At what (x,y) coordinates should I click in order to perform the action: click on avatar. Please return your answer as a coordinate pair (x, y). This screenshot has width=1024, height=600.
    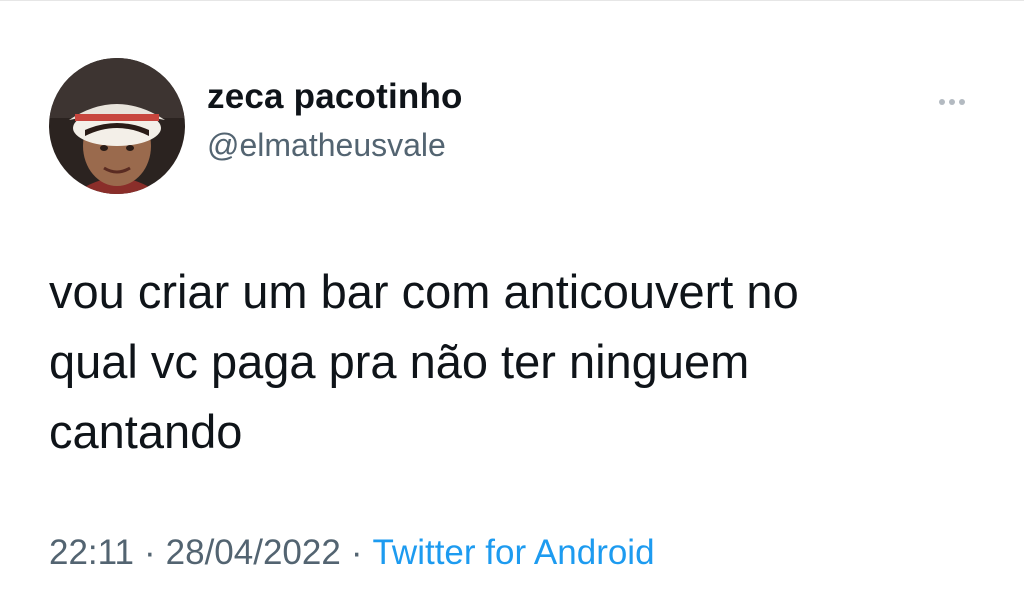
    Looking at the image, I should click on (117, 126).